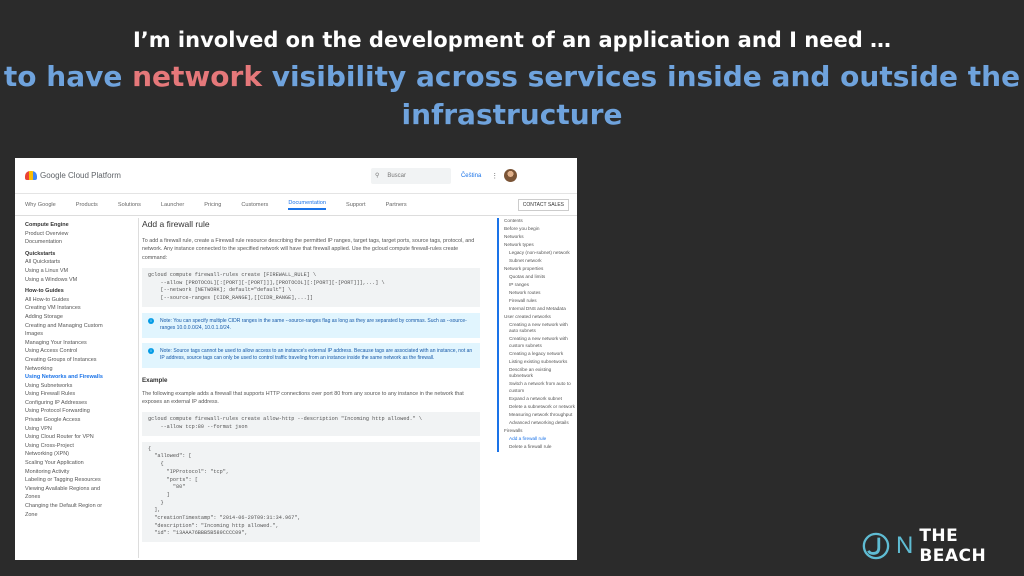 The width and height of the screenshot is (1024, 576). What do you see at coordinates (176, 224) in the screenshot?
I see `section-heading: Add a firewall rule` at bounding box center [176, 224].